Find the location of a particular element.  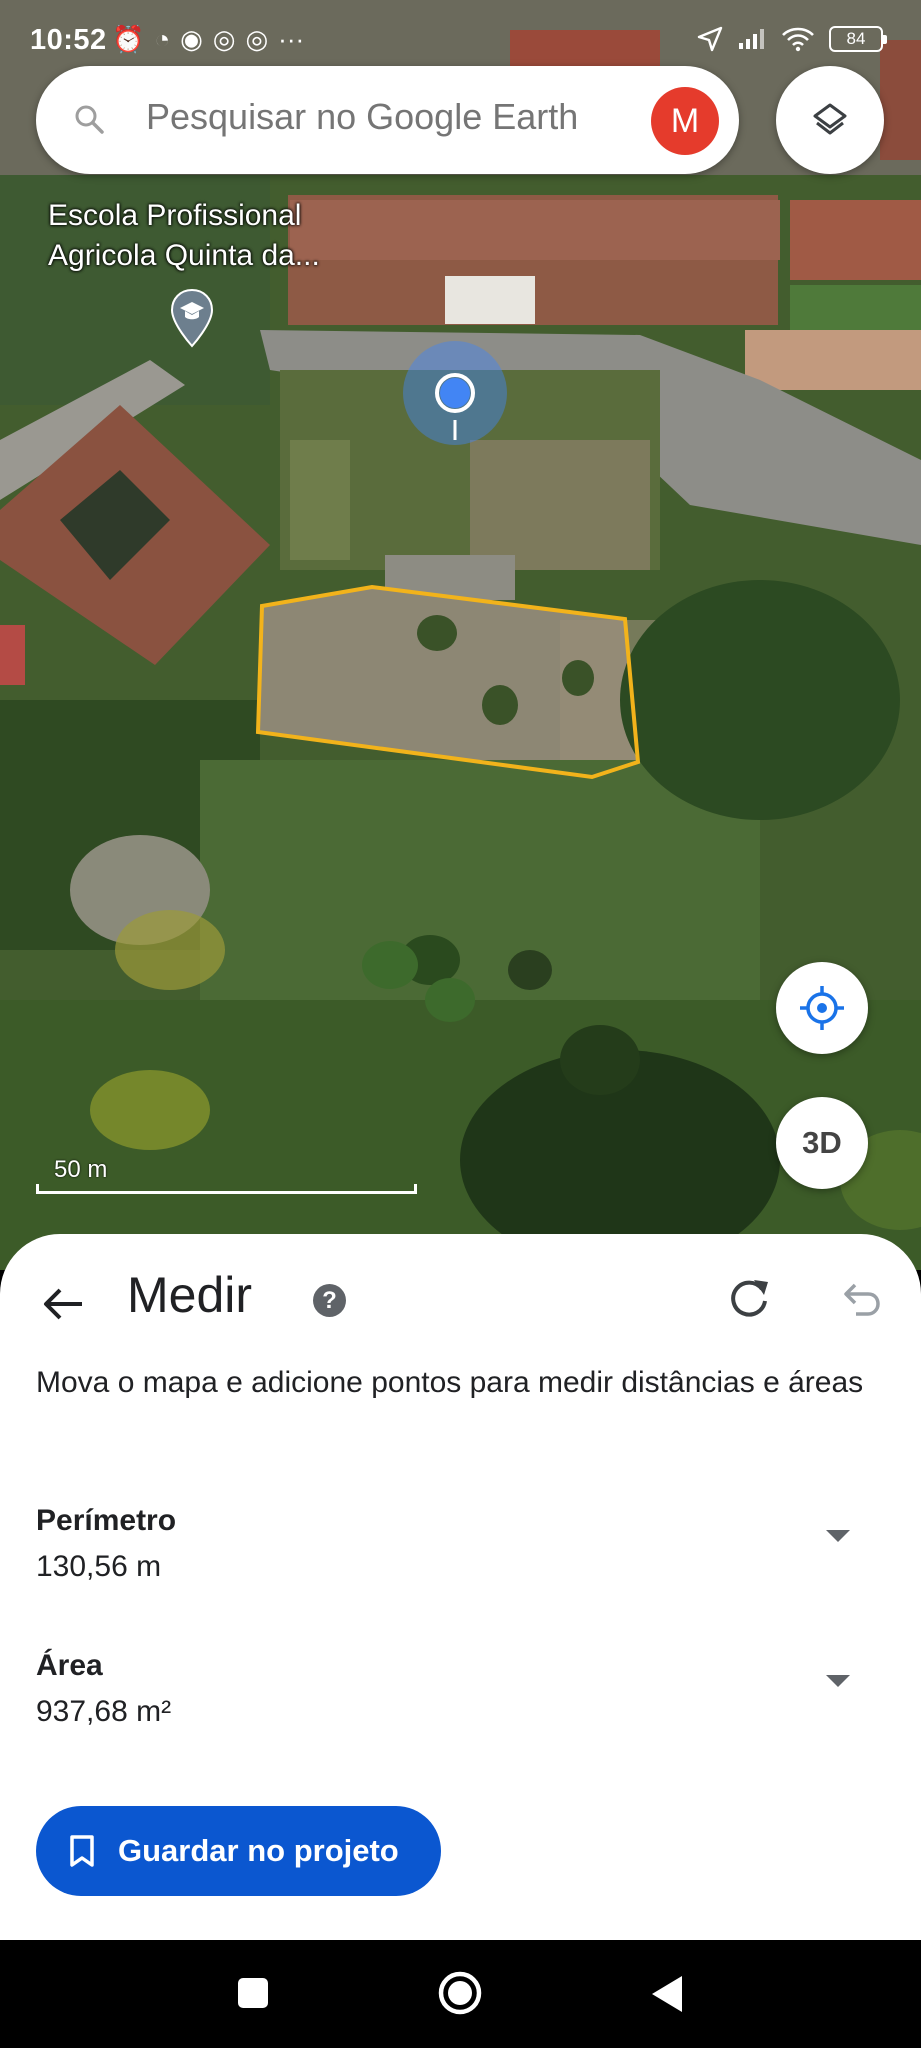

battery-indicator: 84 is located at coordinates (858, 39).